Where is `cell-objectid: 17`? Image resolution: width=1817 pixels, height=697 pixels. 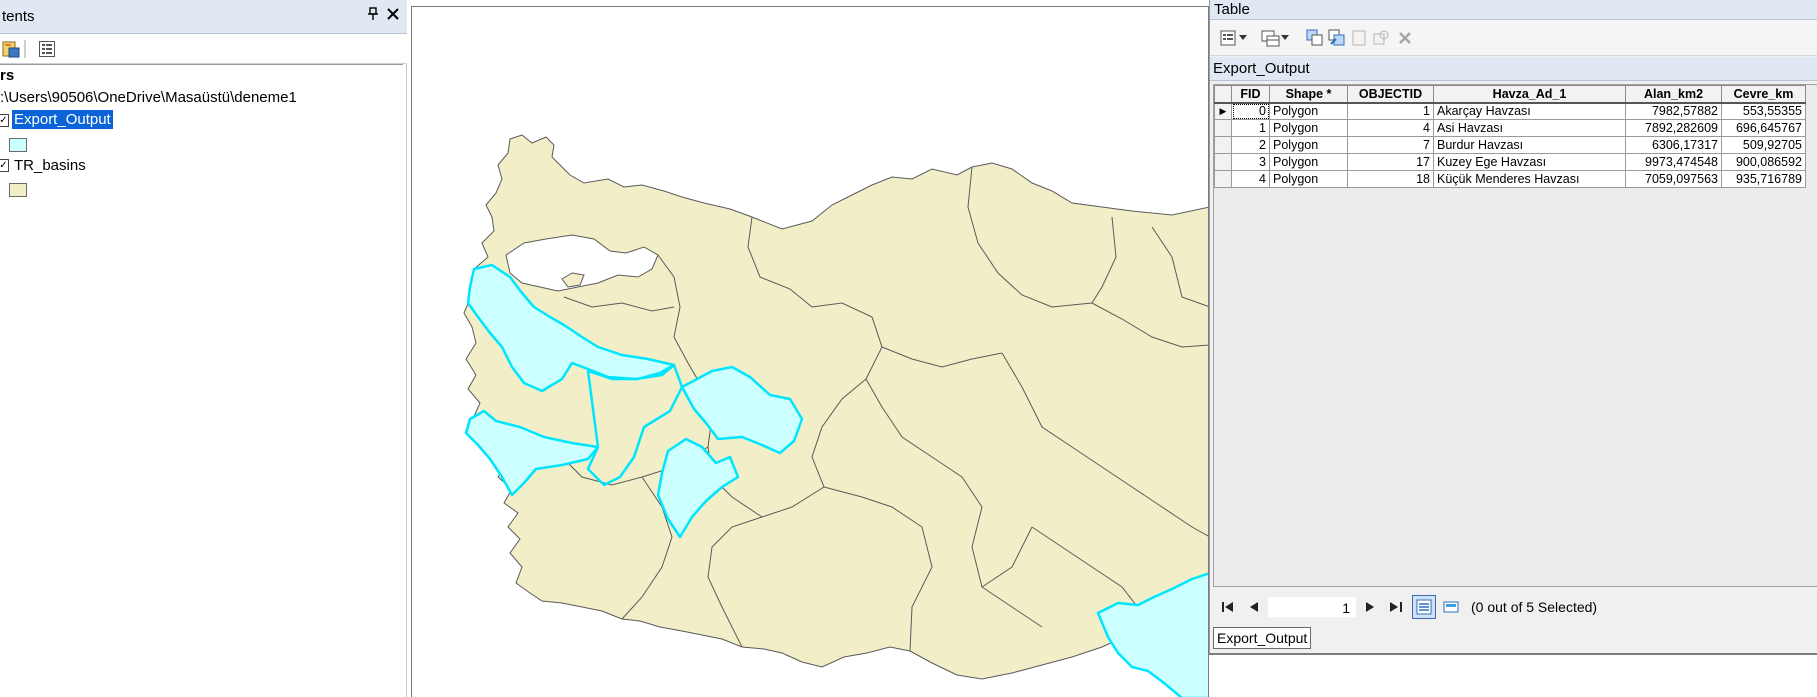
cell-objectid: 17 is located at coordinates (1390, 162).